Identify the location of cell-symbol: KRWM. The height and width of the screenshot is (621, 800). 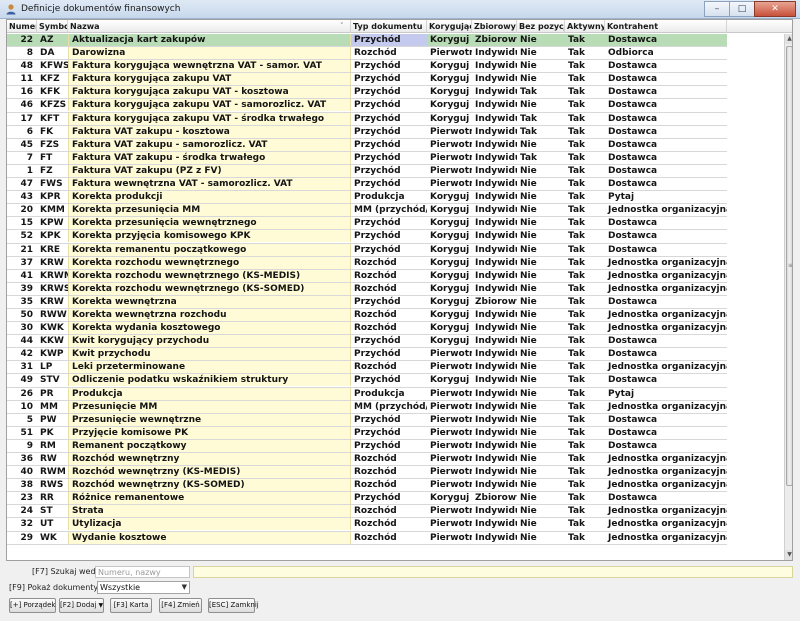
(54, 275).